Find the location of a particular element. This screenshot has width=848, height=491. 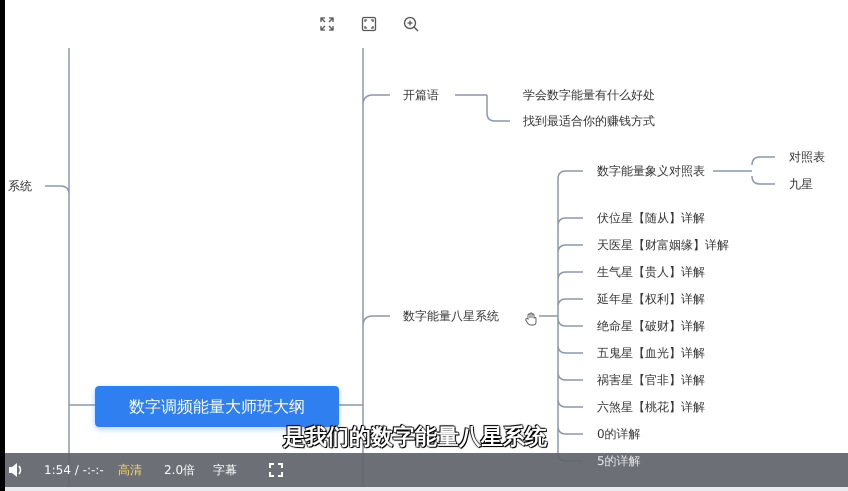

mind-map-node: 系统 is located at coordinates (20, 186).